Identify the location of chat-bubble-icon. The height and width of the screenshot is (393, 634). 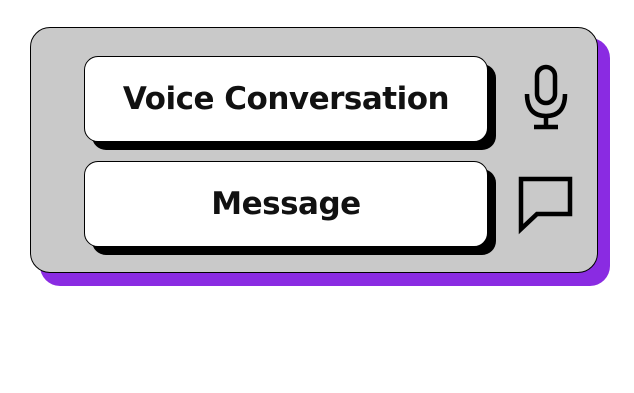
(546, 205).